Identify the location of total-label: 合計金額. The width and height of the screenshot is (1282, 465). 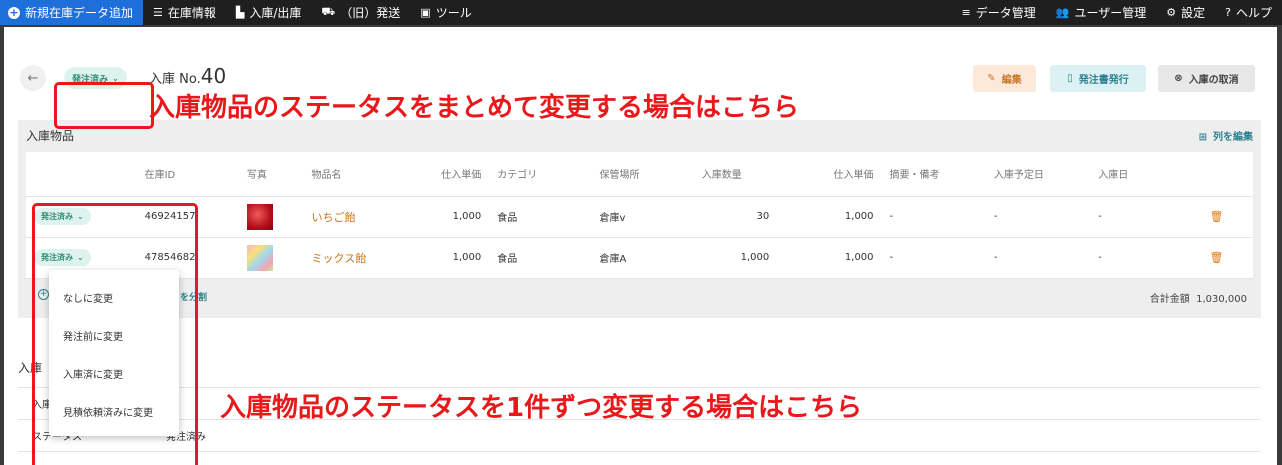
(1169, 299).